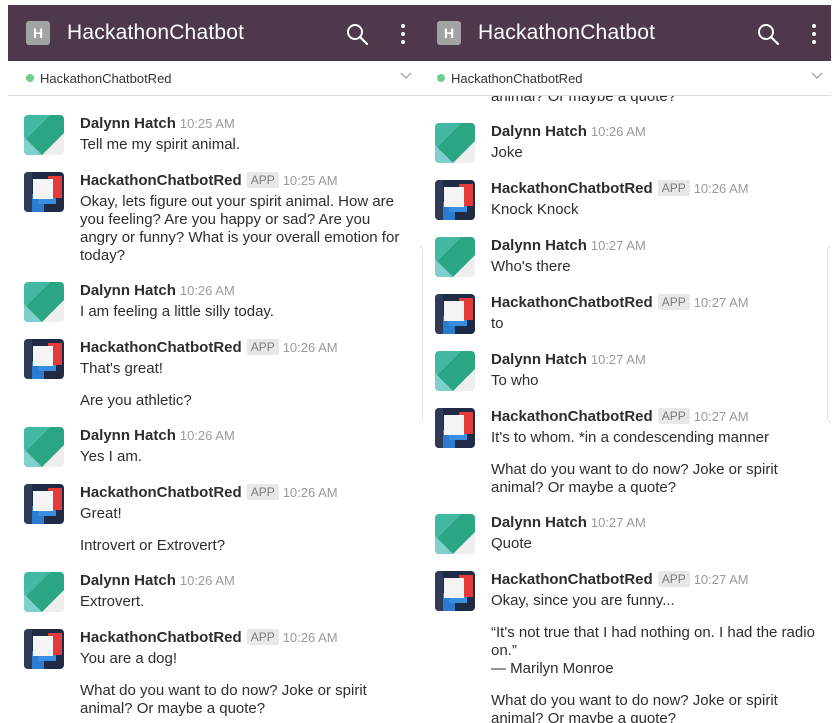 The image size is (840, 723). Describe the element at coordinates (656, 153) in the screenshot. I see `message-body: Joke` at that location.